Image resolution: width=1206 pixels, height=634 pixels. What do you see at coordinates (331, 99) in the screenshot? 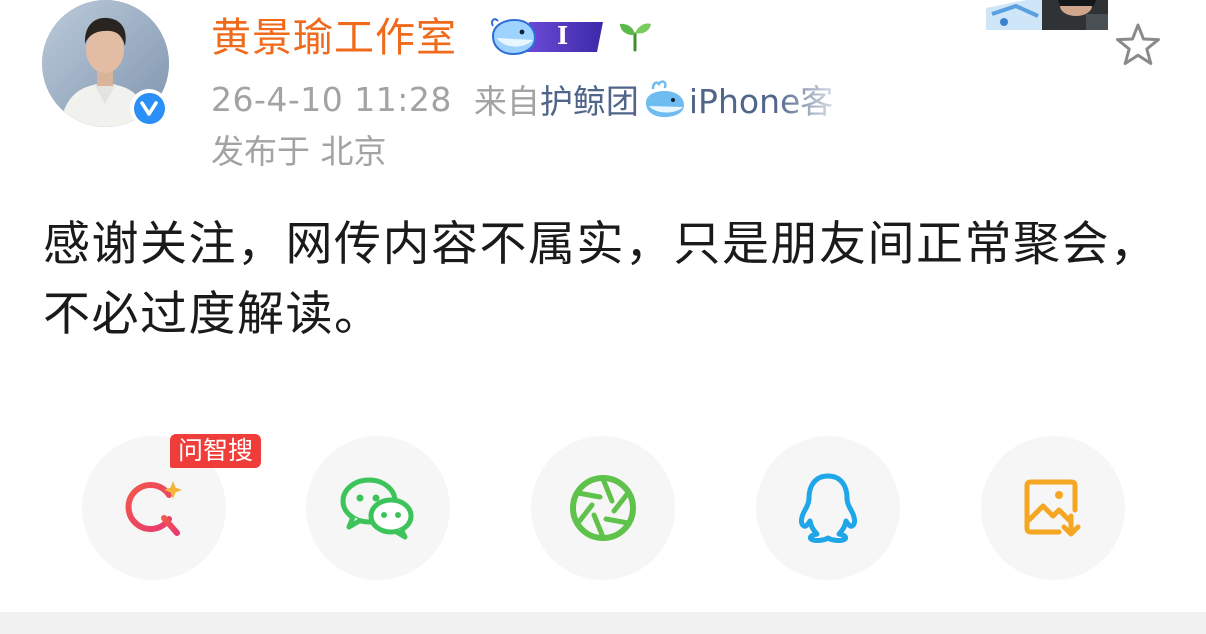
I see `post-time: 26-4-10 11:28` at bounding box center [331, 99].